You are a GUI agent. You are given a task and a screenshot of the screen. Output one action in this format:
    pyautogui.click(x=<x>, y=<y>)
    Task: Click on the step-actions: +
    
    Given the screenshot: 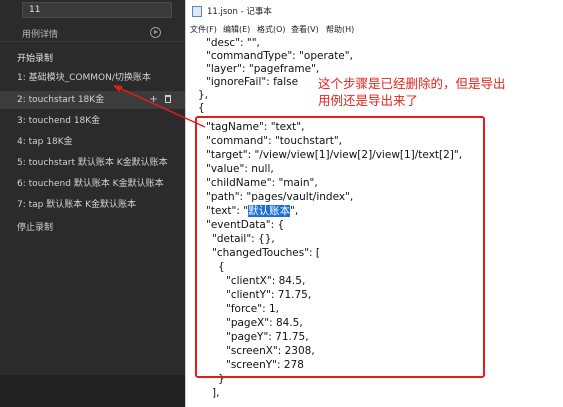 What is the action you would take?
    pyautogui.click(x=160, y=100)
    